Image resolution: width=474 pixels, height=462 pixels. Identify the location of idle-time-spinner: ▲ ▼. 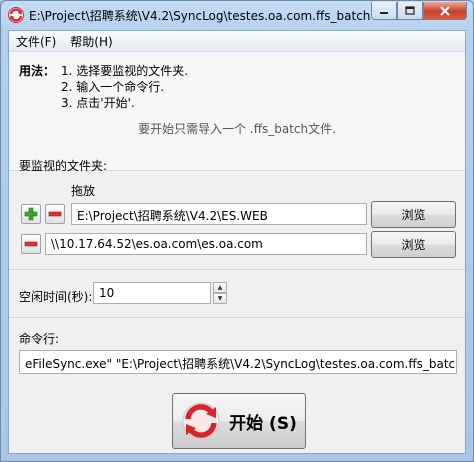
(220, 293).